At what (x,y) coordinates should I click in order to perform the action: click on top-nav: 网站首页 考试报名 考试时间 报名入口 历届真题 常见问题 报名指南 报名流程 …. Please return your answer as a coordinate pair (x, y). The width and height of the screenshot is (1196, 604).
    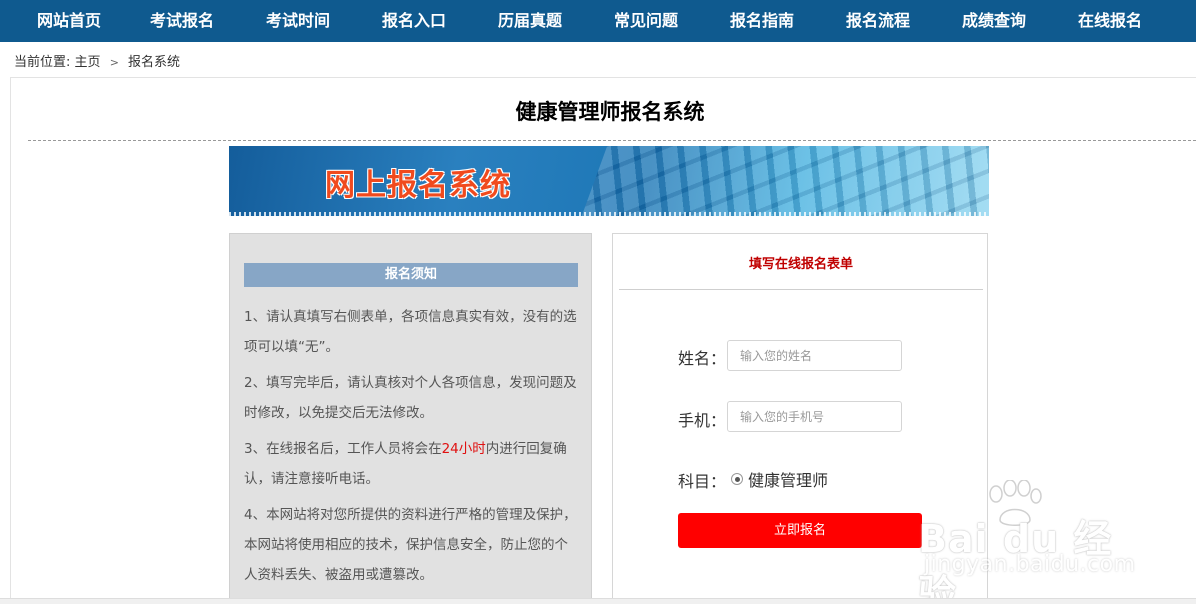
    Looking at the image, I should click on (598, 21).